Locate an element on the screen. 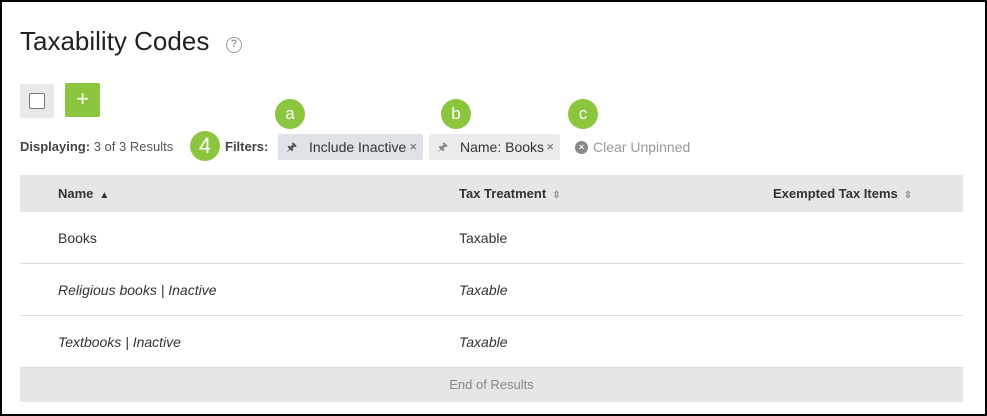 The height and width of the screenshot is (416, 987). results-count: Displaying: 3 of 3 Results is located at coordinates (96, 146).